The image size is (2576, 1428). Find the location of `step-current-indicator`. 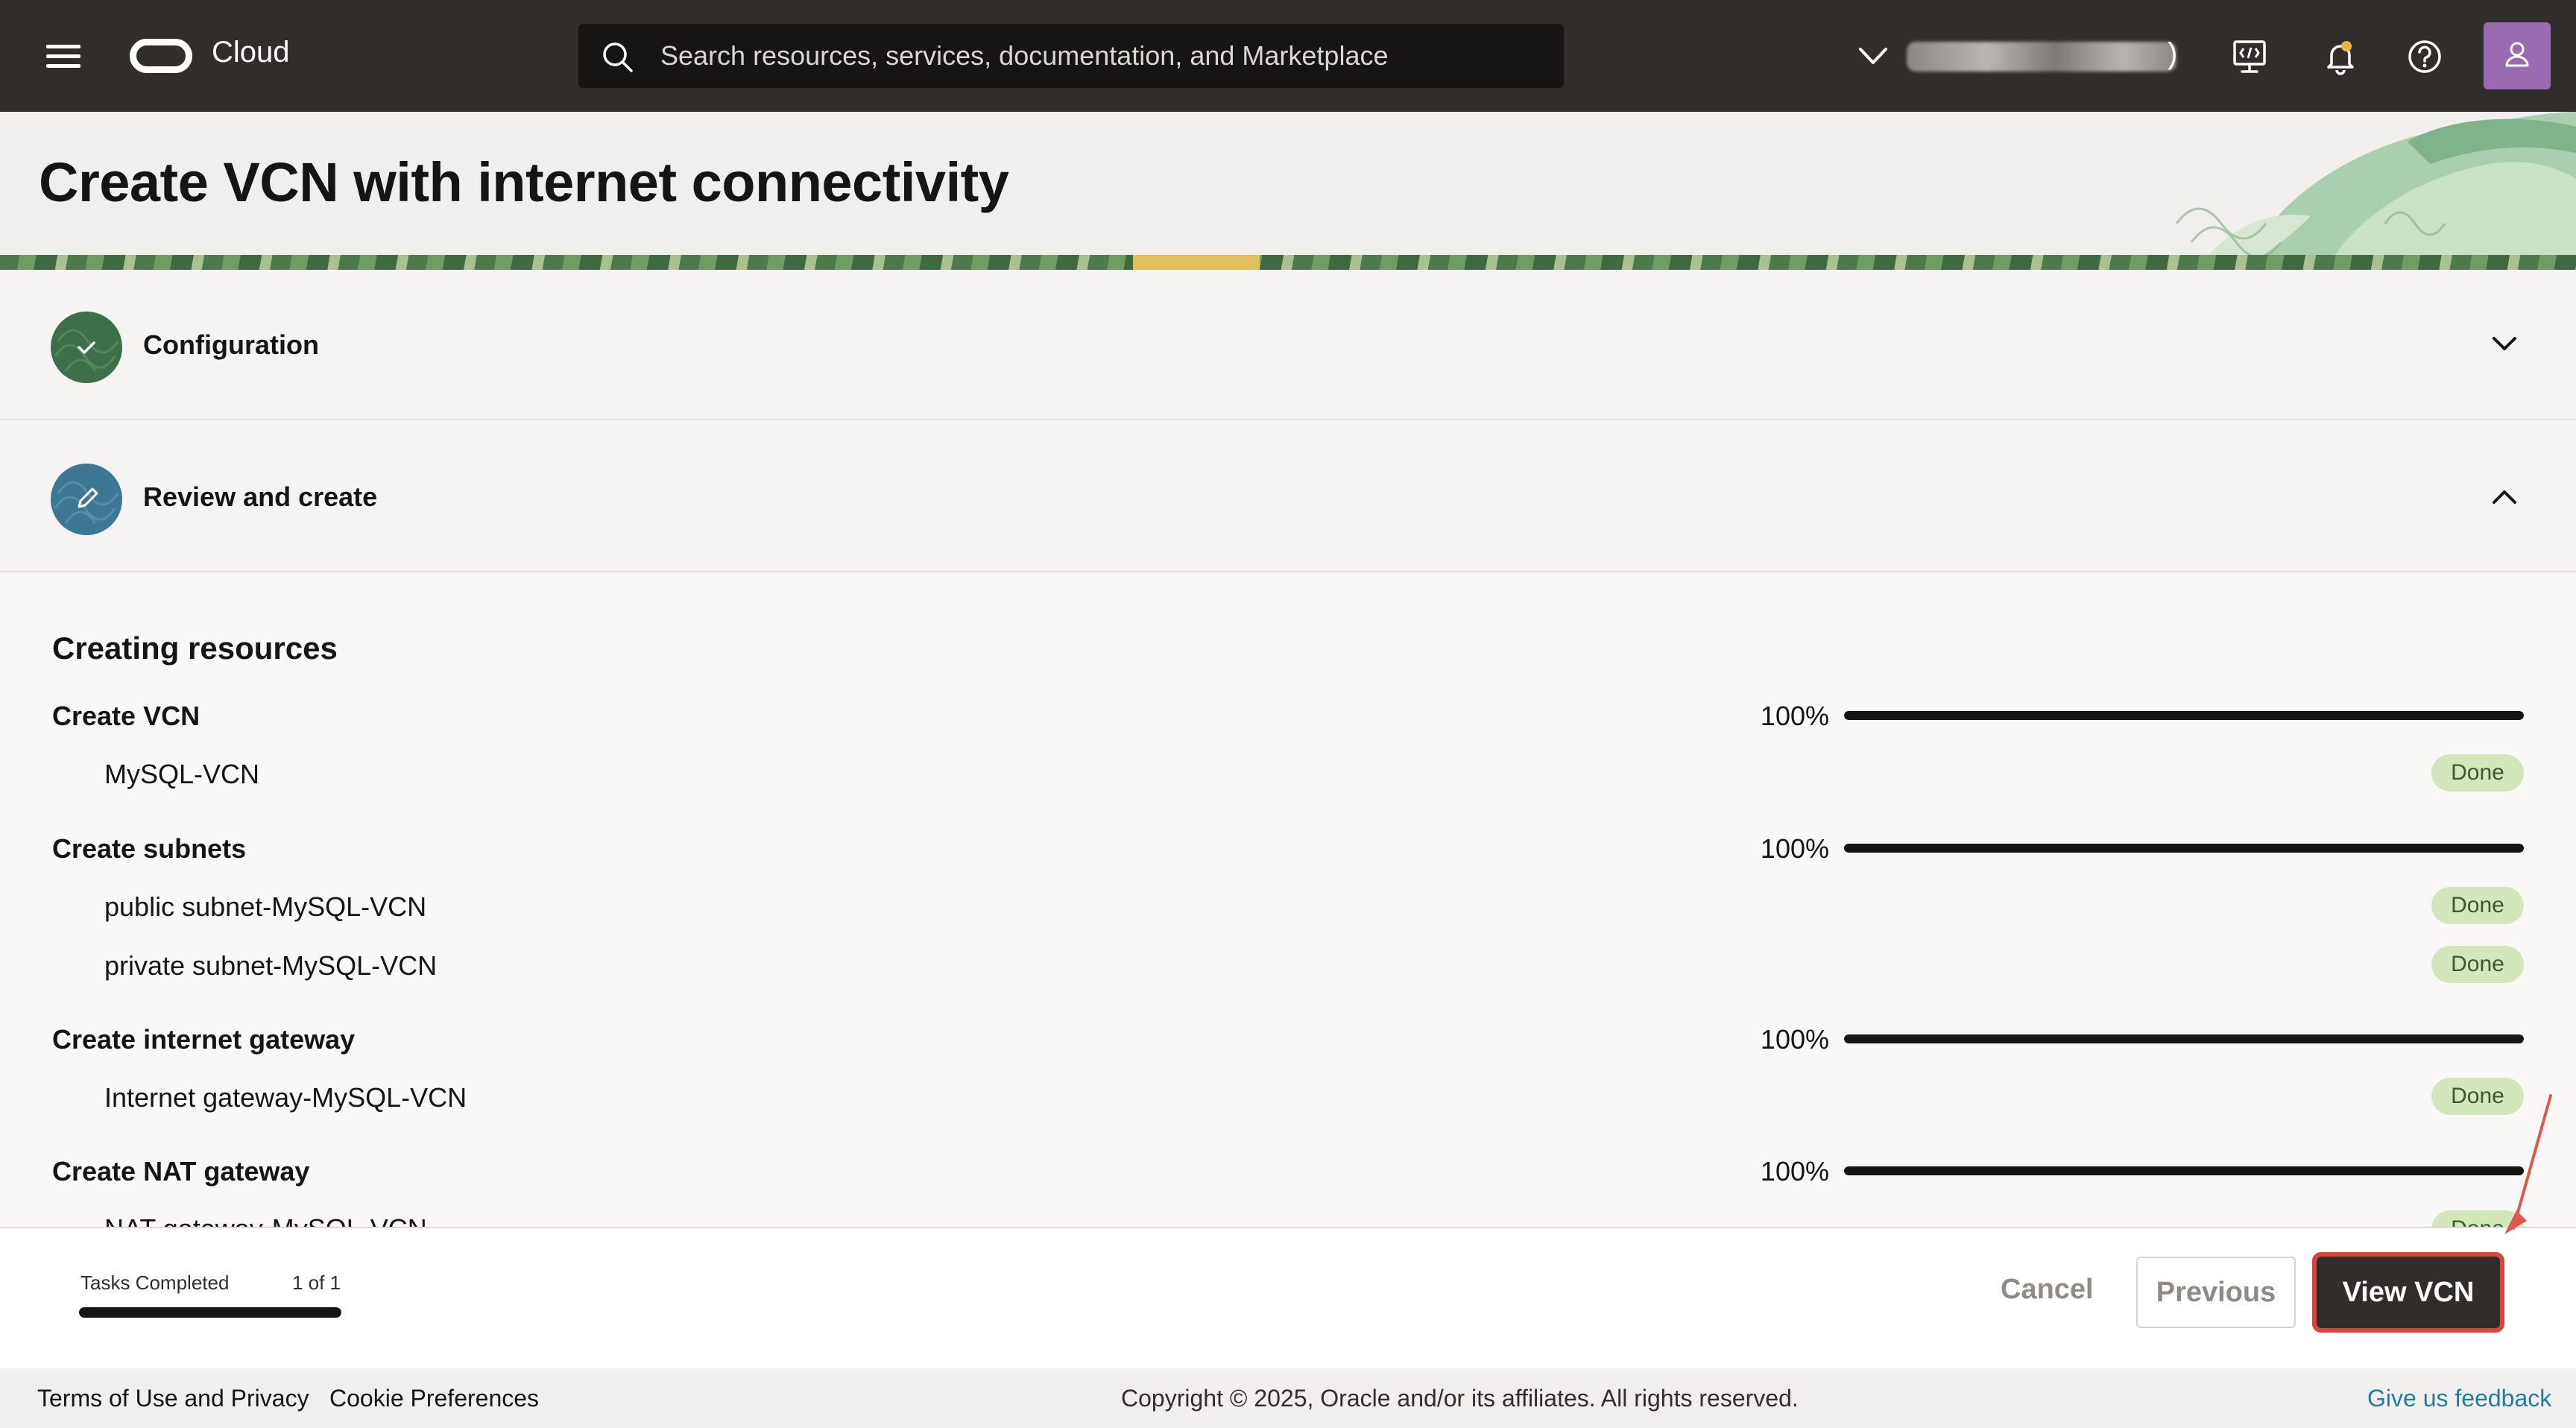

step-current-indicator is located at coordinates (87, 499).